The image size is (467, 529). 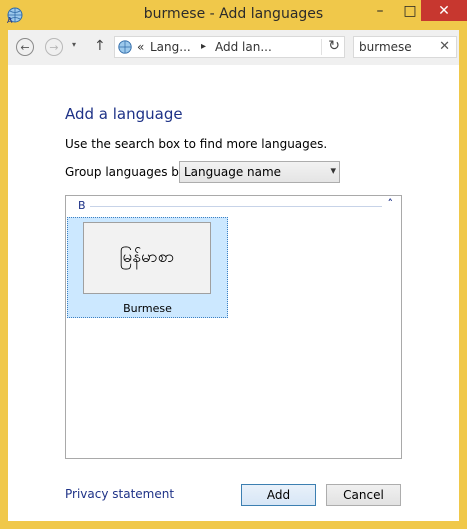 What do you see at coordinates (140, 47) in the screenshot?
I see `breadcrumb-overflow: «` at bounding box center [140, 47].